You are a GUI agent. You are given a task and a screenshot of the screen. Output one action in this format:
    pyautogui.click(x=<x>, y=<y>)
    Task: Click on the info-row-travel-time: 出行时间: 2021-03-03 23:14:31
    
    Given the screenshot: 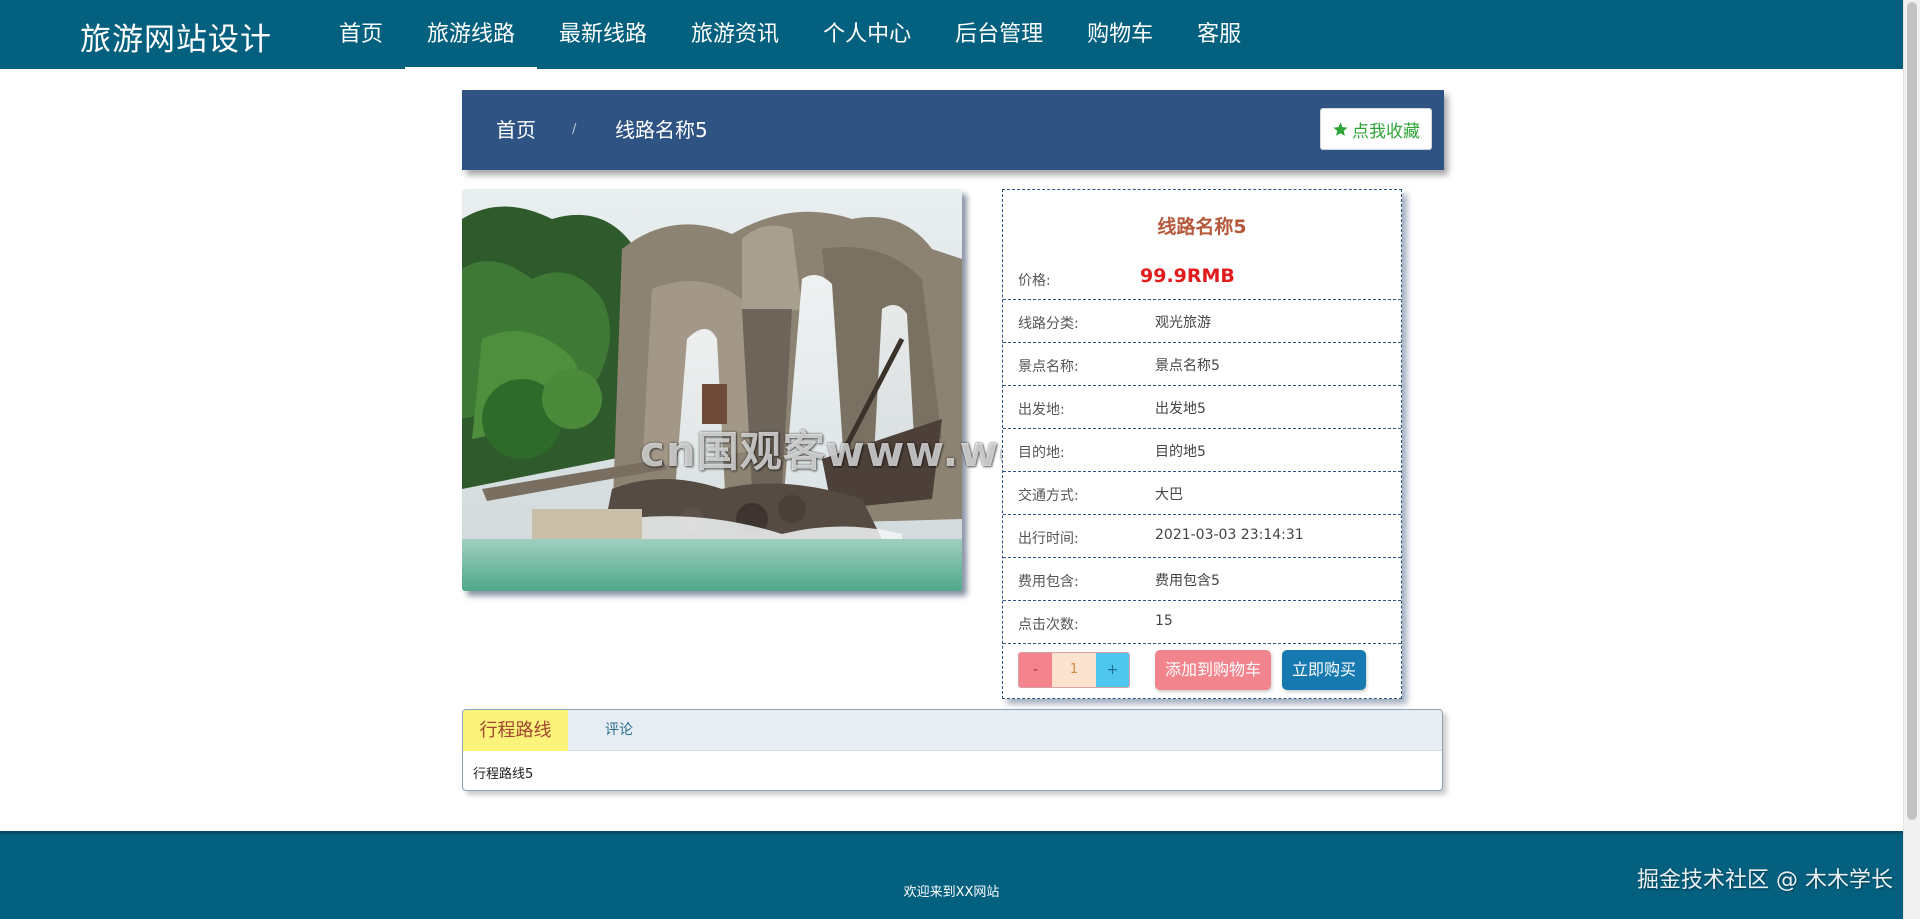 What is the action you would take?
    pyautogui.click(x=1202, y=535)
    